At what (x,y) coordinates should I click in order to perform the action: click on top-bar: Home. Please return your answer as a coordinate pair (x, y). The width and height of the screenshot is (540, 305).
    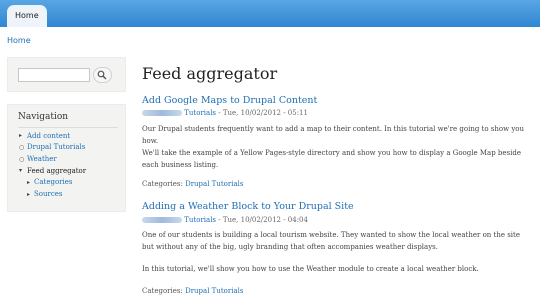
    Looking at the image, I should click on (270, 13).